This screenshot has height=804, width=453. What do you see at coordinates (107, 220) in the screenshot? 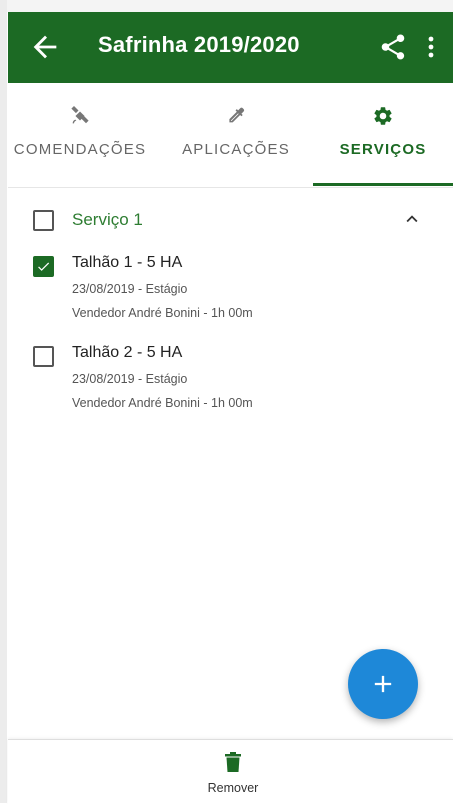
I see `service-group-title: Serviço 1` at bounding box center [107, 220].